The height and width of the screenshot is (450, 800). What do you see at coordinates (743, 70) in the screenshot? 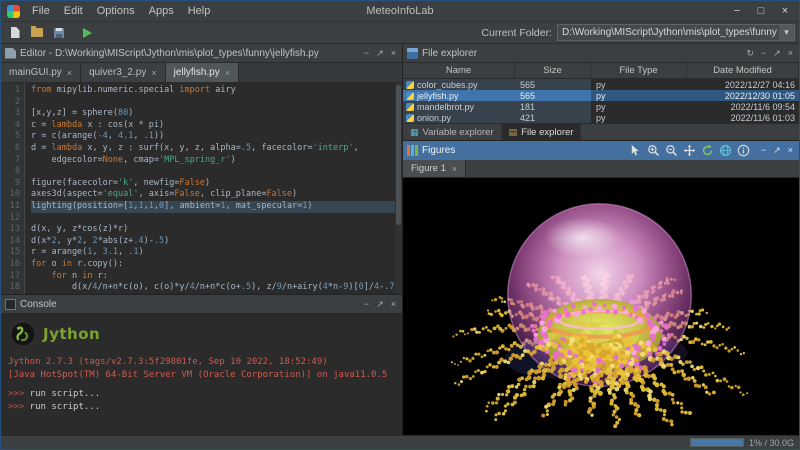
I see `column-header-date: Date Modified` at bounding box center [743, 70].